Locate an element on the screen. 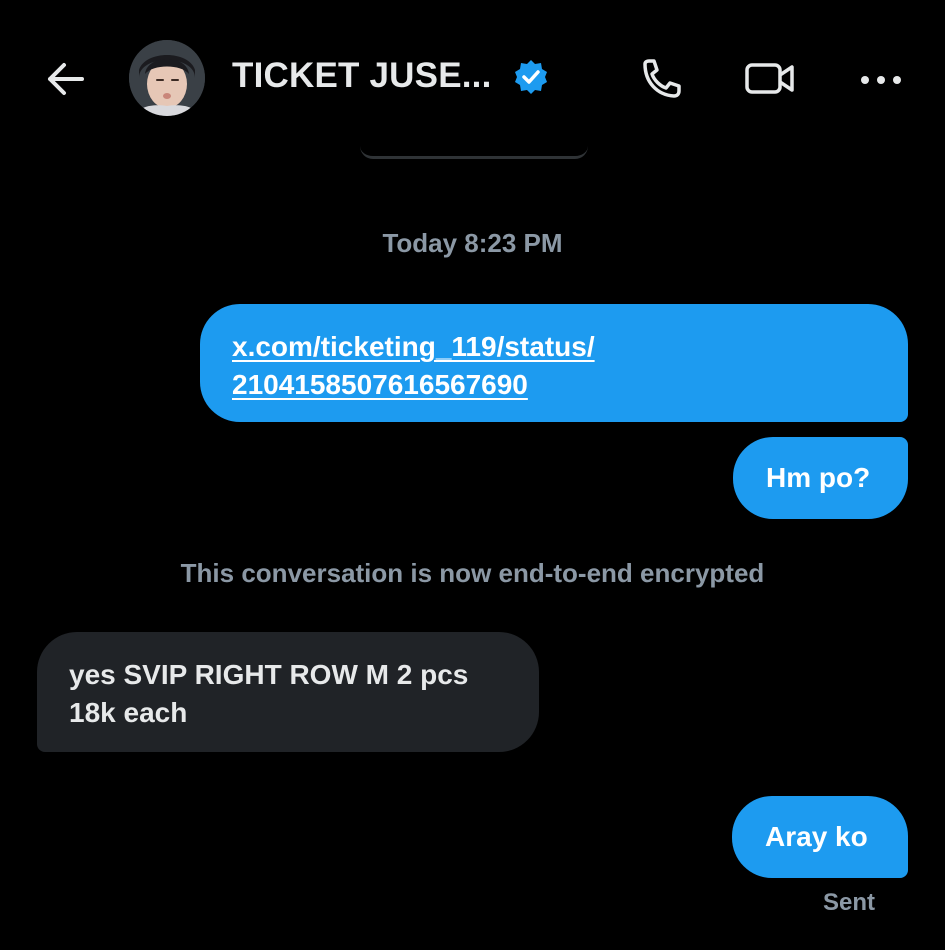 The height and width of the screenshot is (950, 945). verified-badge-icon is located at coordinates (531, 77).